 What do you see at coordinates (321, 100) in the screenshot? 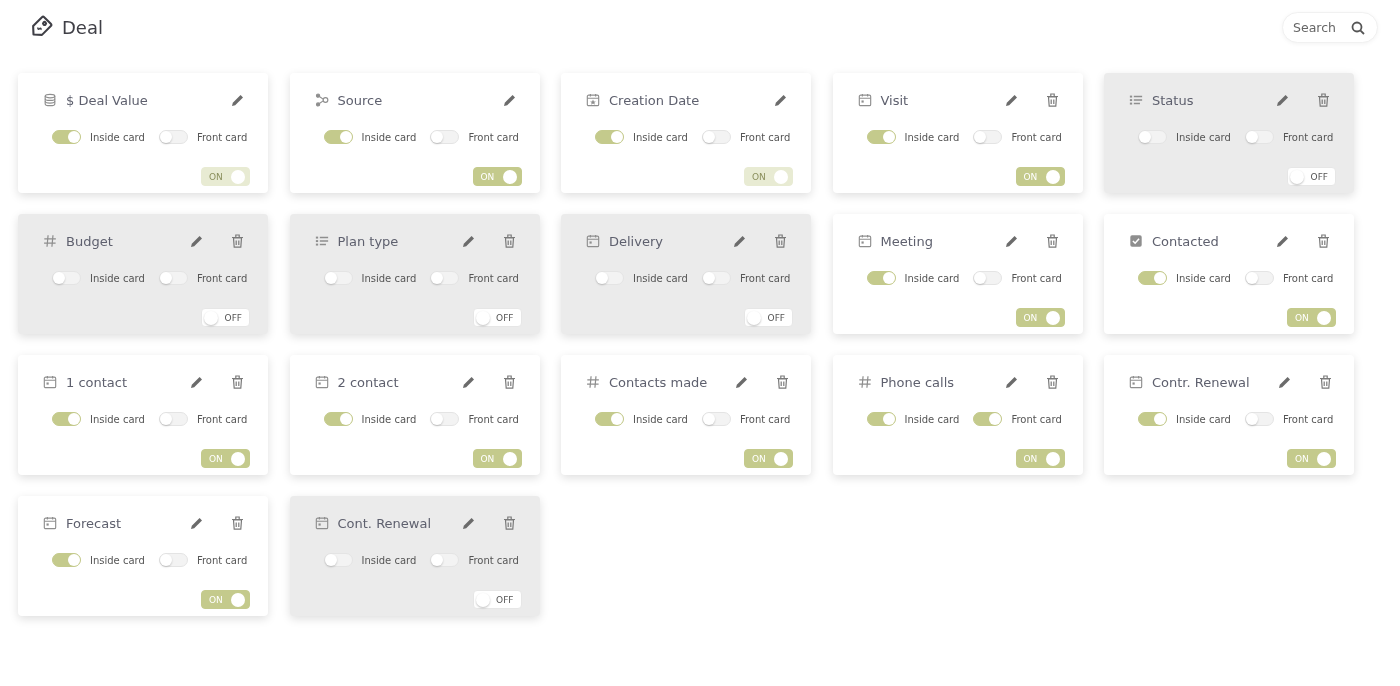
I see `nodes-icon` at bounding box center [321, 100].